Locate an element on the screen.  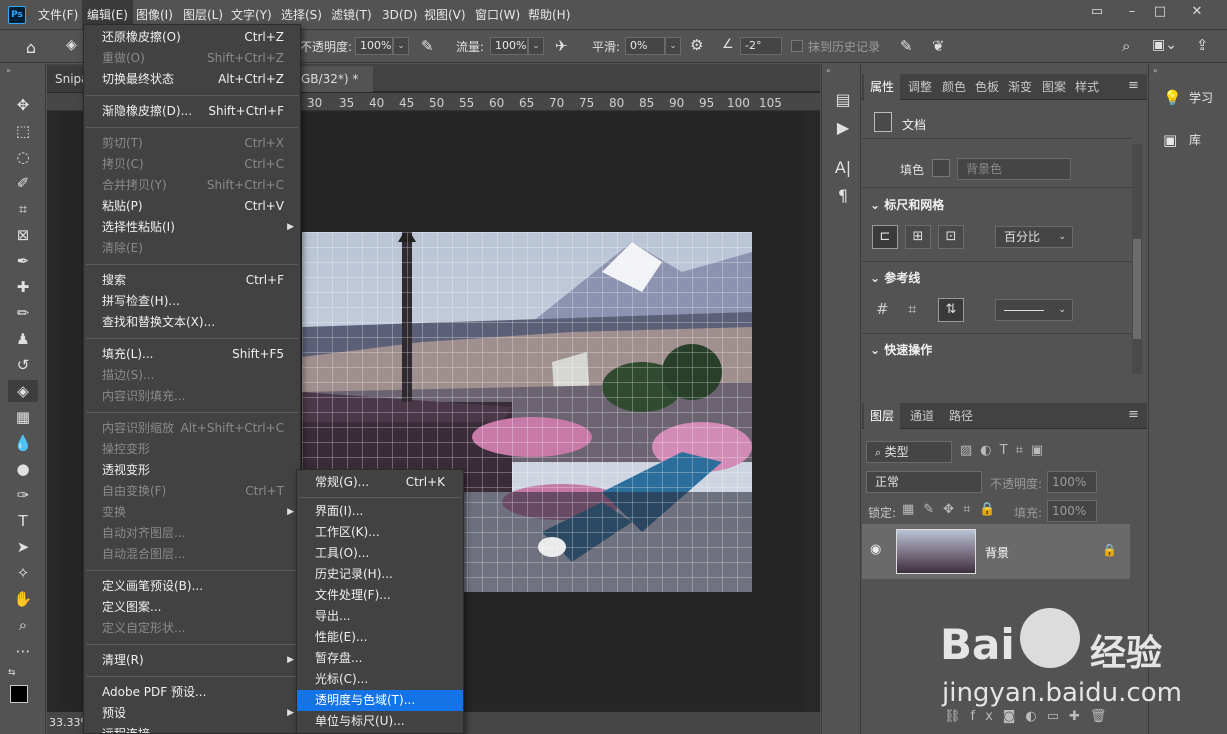
pen-tool-icon: ✑ is located at coordinates (23, 495).